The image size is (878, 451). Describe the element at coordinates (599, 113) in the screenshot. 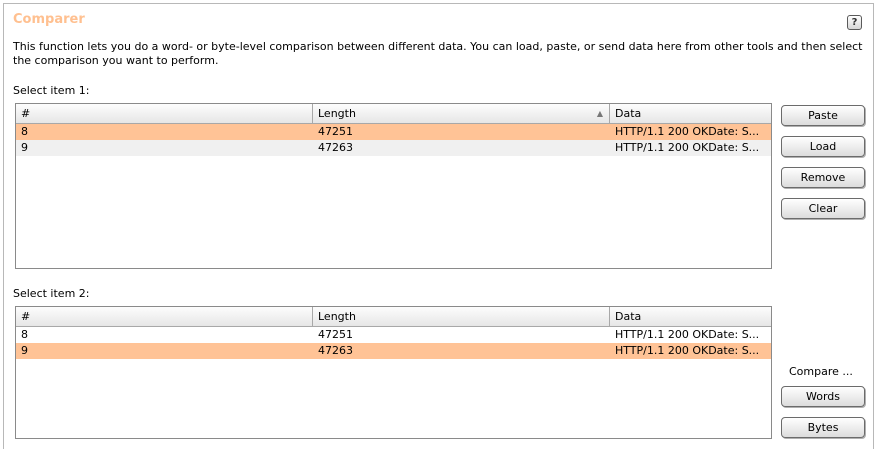

I see `sort-ascending-icon: ▲` at that location.